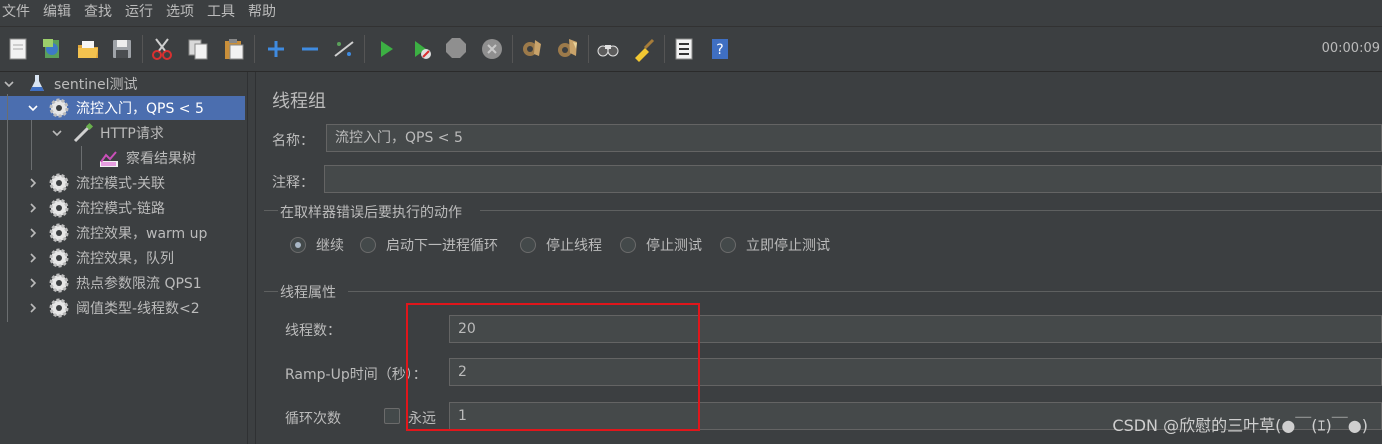 This screenshot has height=444, width=1382. I want to click on clear-icon, so click(532, 49).